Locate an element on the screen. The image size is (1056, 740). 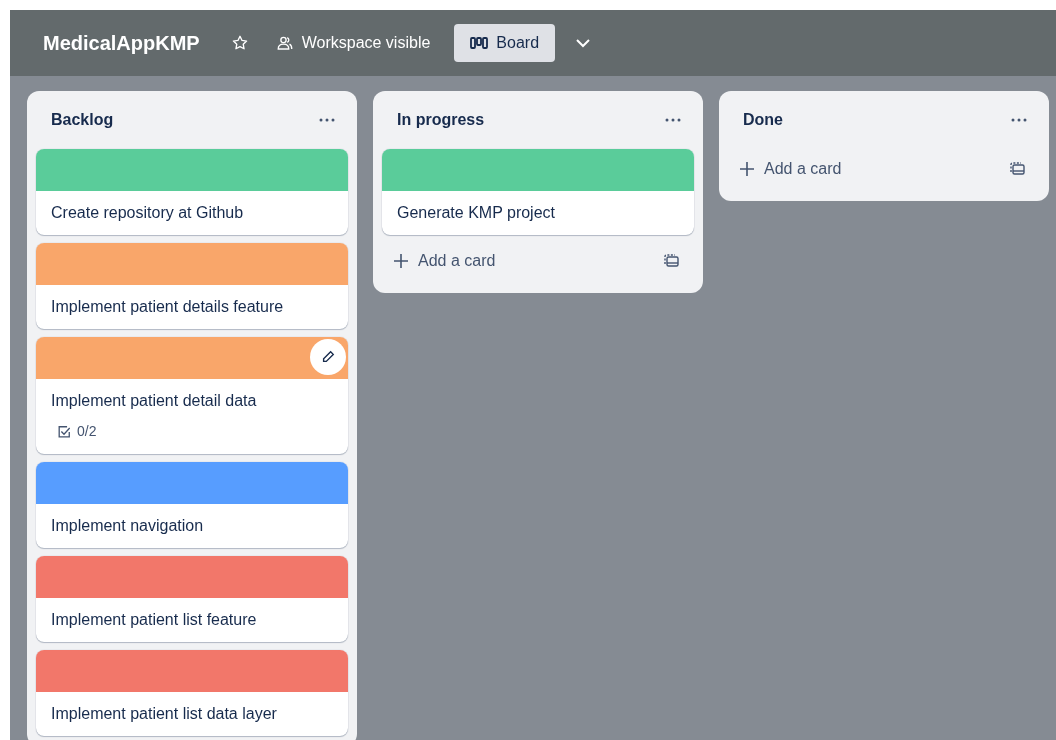
task-card: Create repository at Github is located at coordinates (192, 192).